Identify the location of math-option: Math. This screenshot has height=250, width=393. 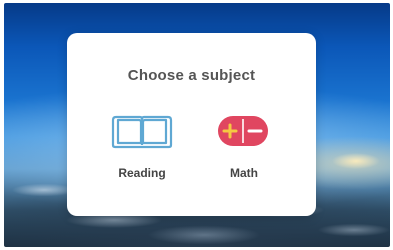
(244, 147).